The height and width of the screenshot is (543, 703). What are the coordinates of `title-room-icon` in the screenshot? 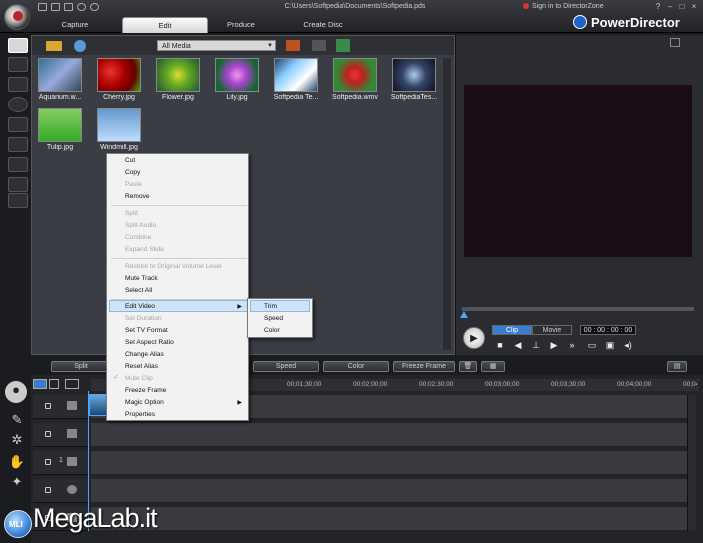 It's located at (18, 104).